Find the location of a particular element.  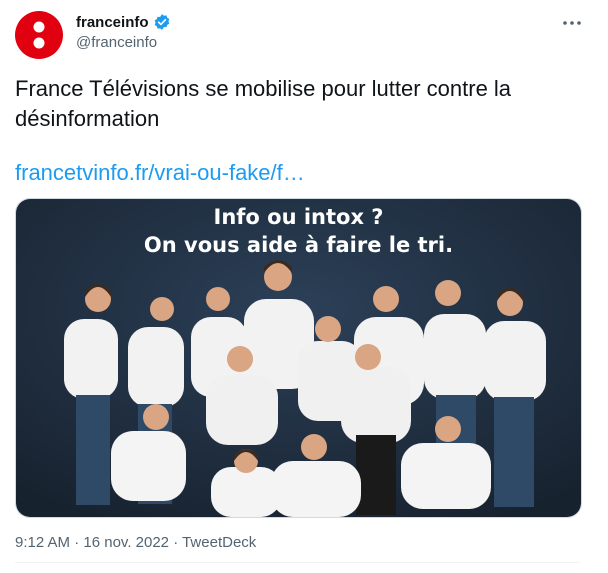

display-name: franceinfo is located at coordinates (112, 22).